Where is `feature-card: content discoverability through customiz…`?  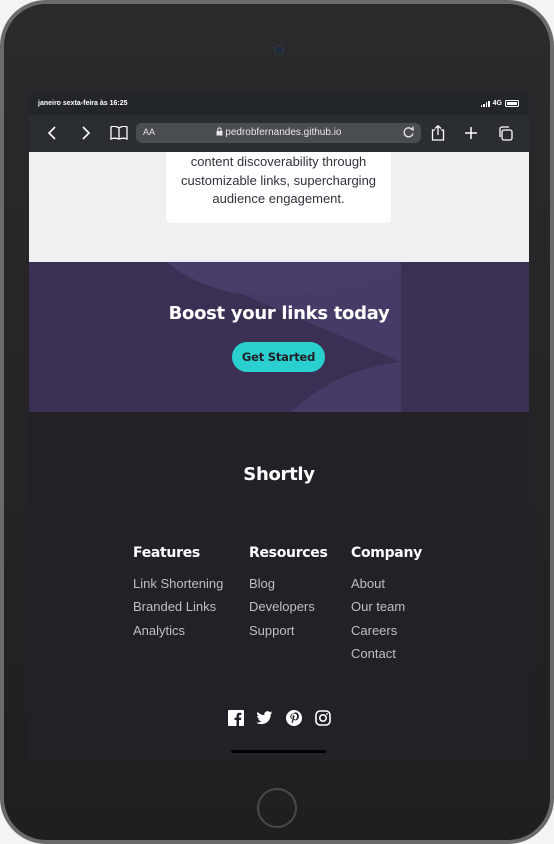 feature-card: content discoverability through customiz… is located at coordinates (278, 187).